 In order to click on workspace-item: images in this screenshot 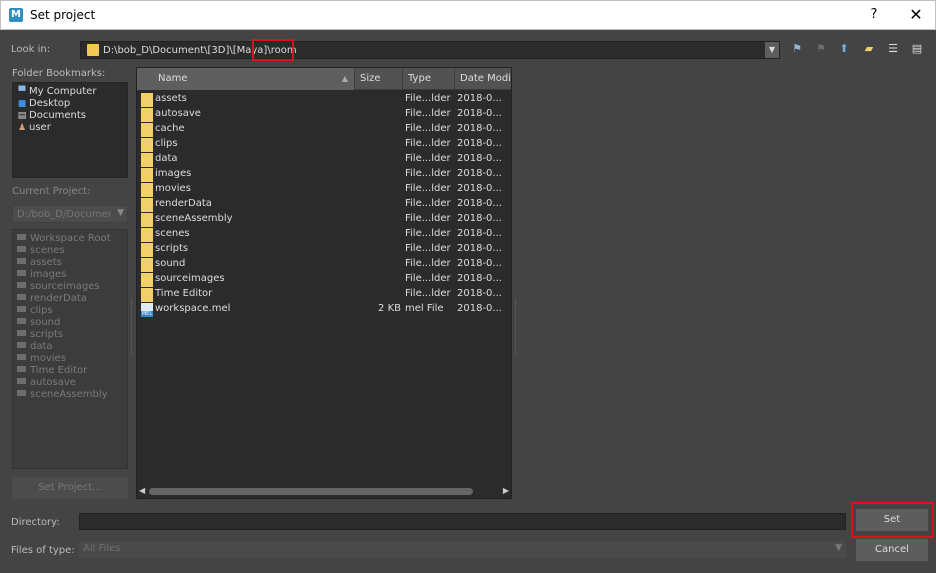, I will do `click(41, 274)`.